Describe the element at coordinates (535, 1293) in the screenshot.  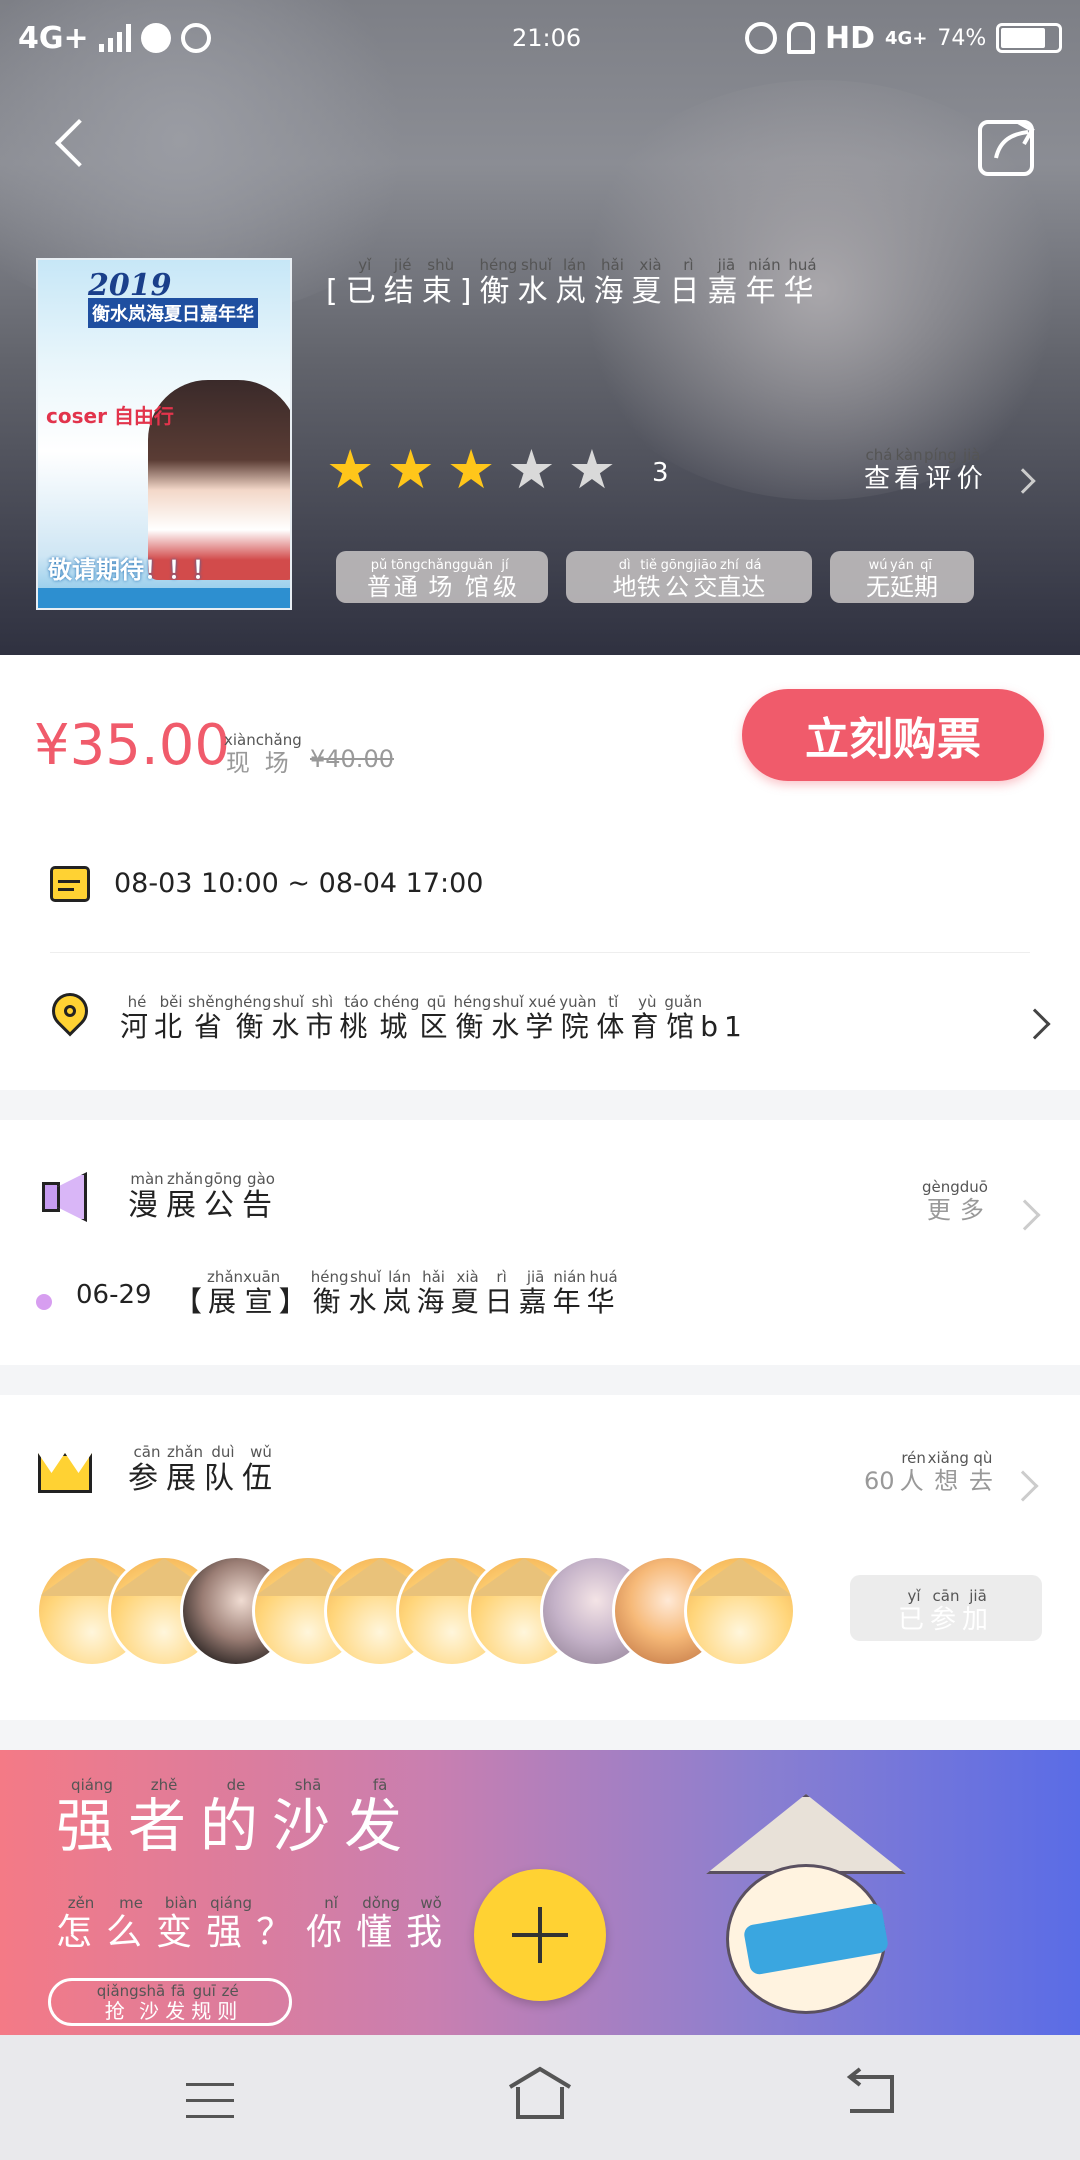
I see `char: 嘉jiā` at that location.